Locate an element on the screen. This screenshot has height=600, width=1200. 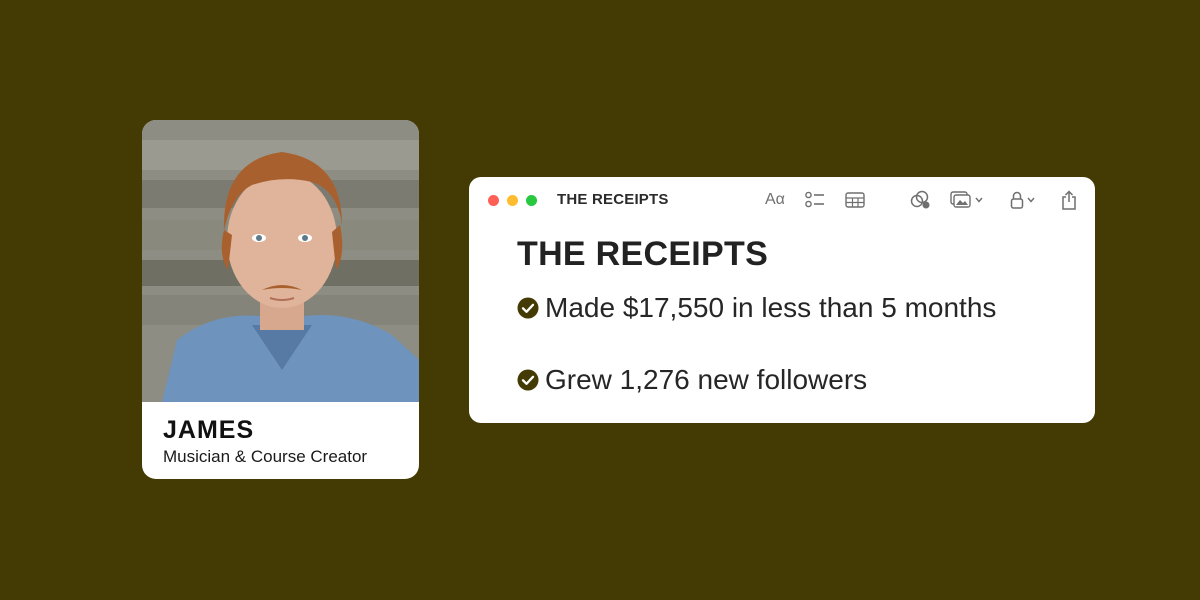
profile-caption: JAMES Musician & Course Creator is located at coordinates (265, 442).